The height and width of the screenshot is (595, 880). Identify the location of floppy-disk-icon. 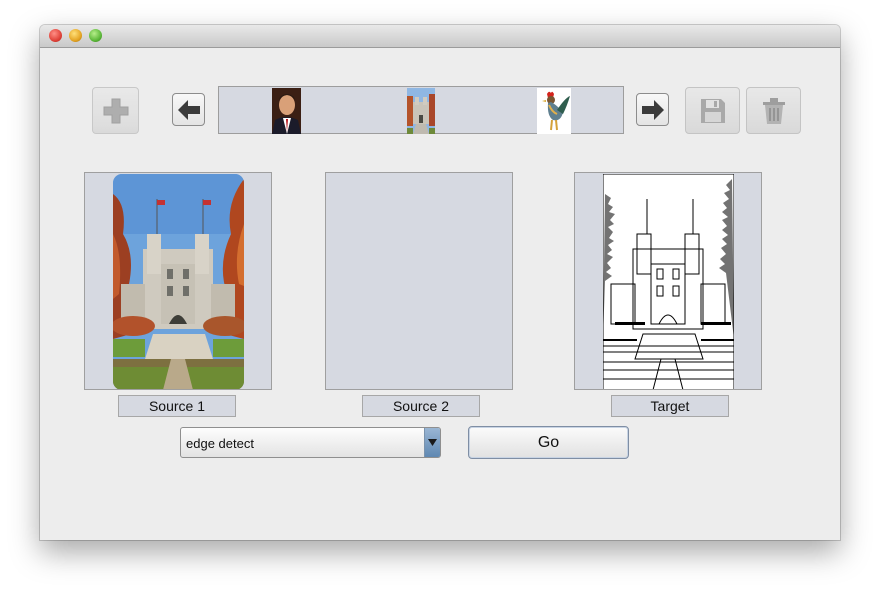
(712, 110).